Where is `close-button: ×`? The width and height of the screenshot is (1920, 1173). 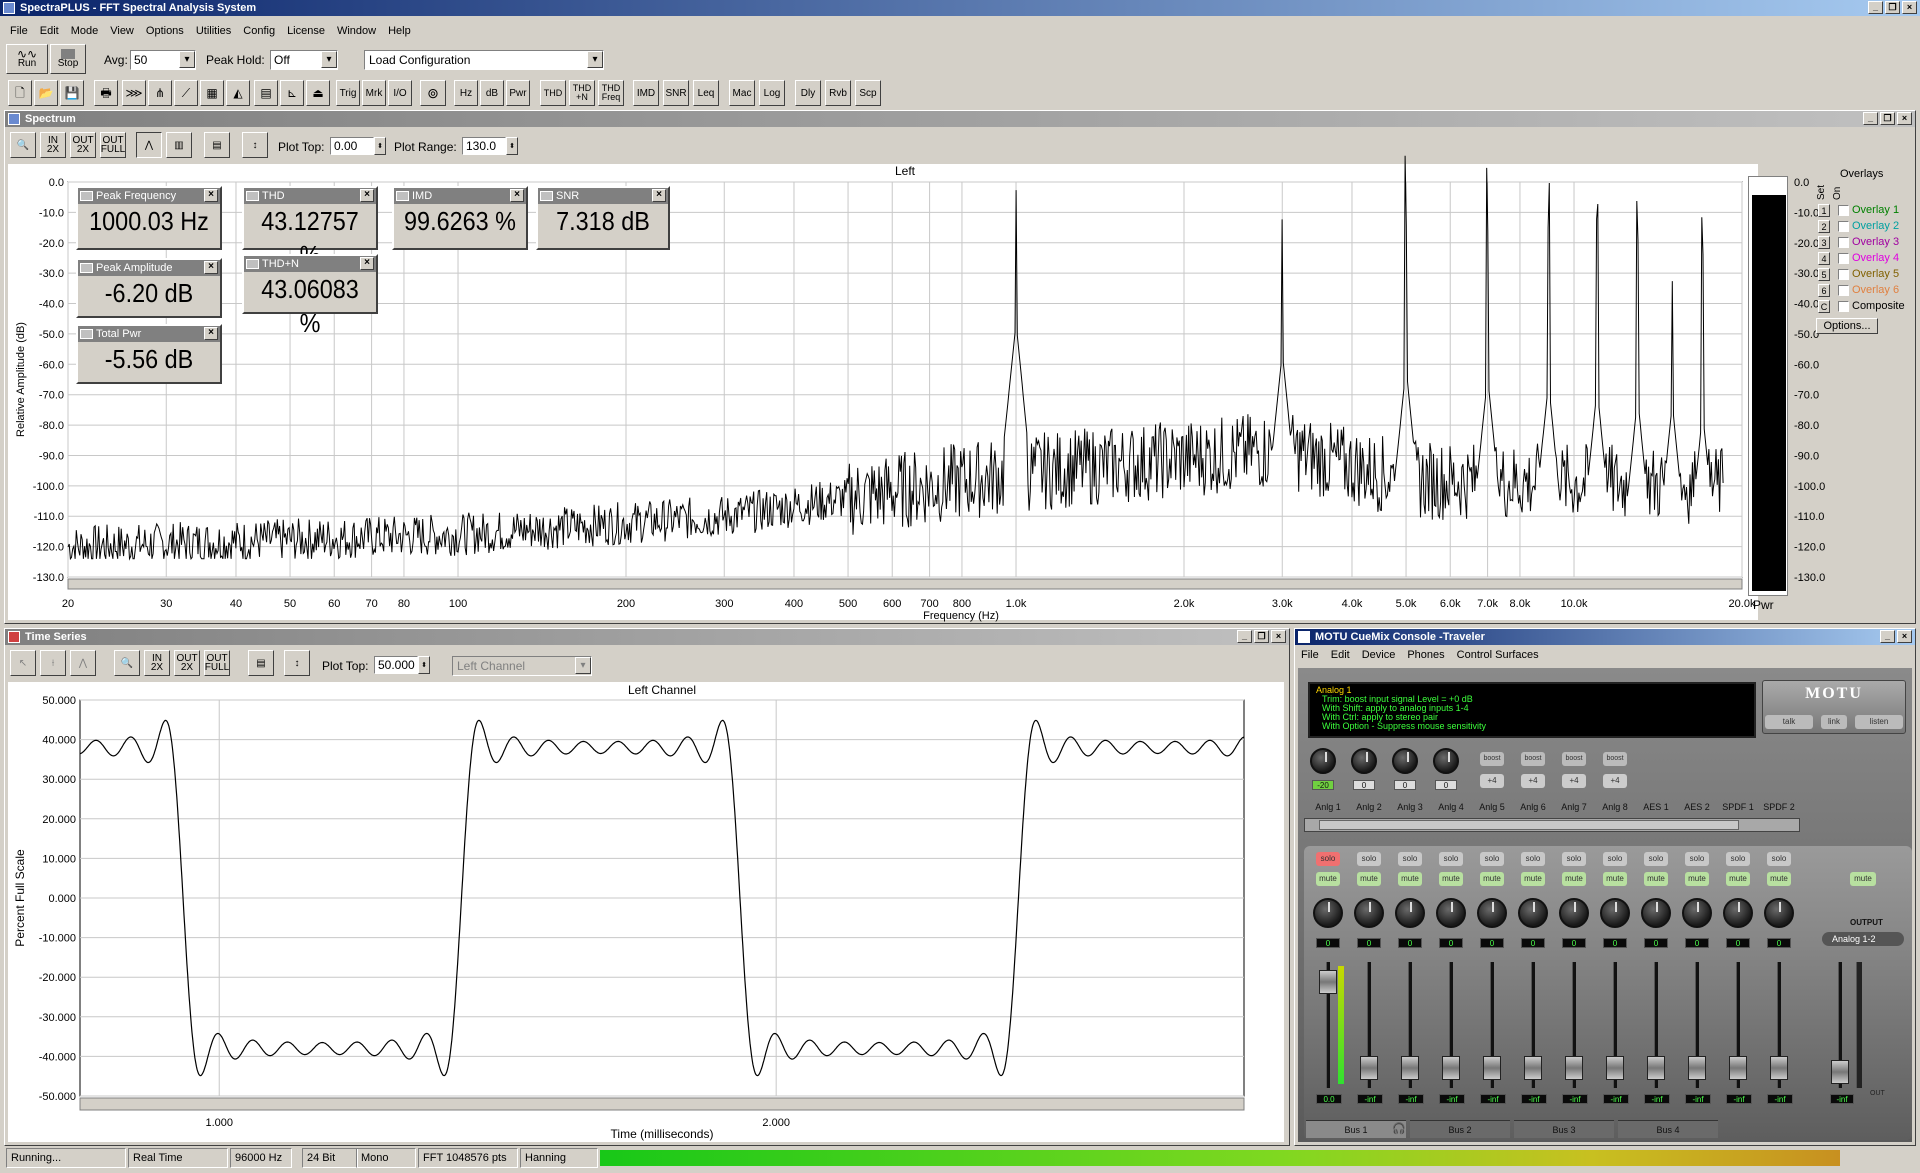 close-button: × is located at coordinates (1904, 636).